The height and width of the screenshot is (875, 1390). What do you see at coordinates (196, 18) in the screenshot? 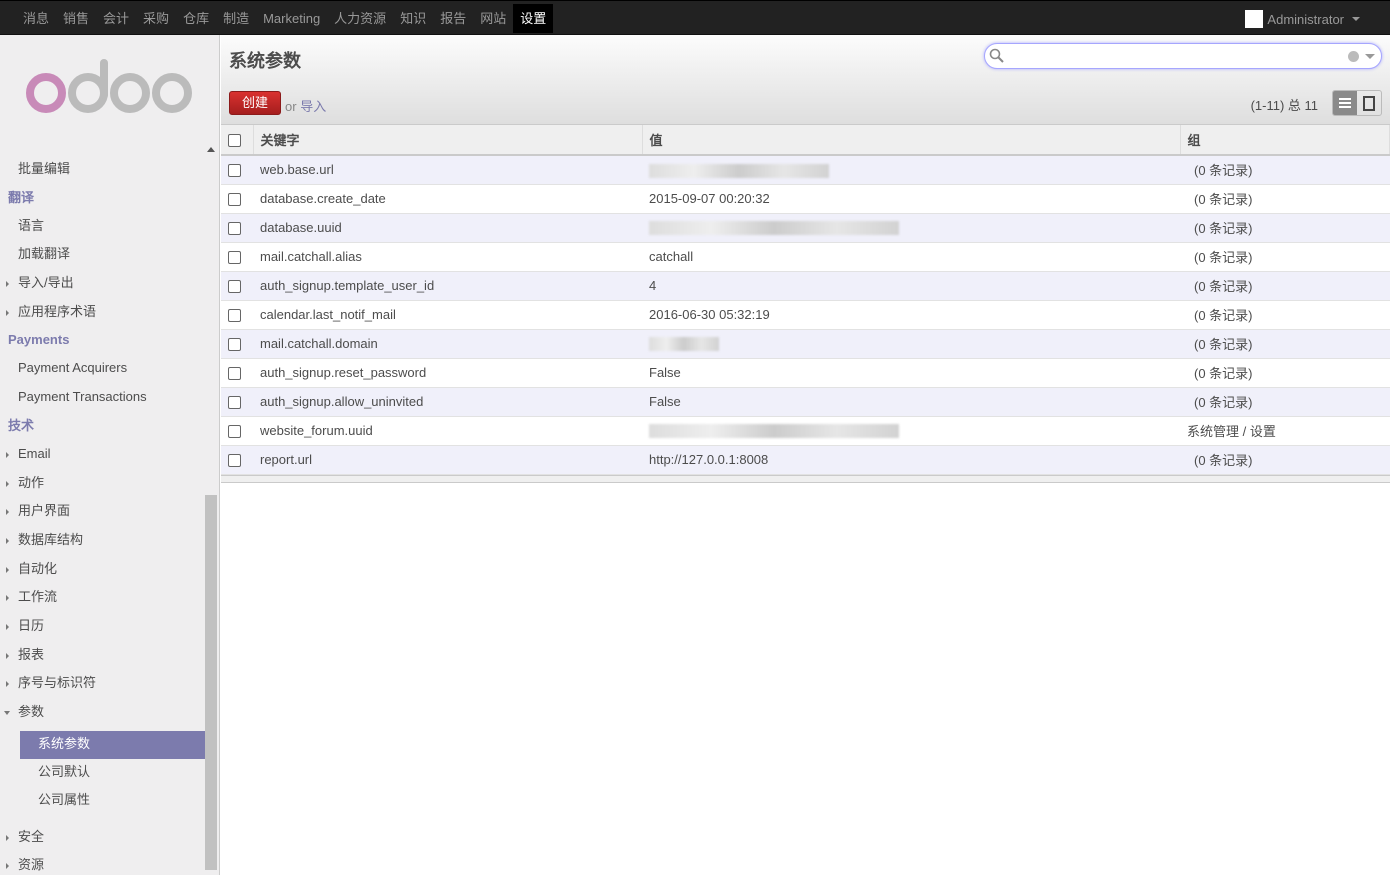
I see `menu-item: 仓库` at bounding box center [196, 18].